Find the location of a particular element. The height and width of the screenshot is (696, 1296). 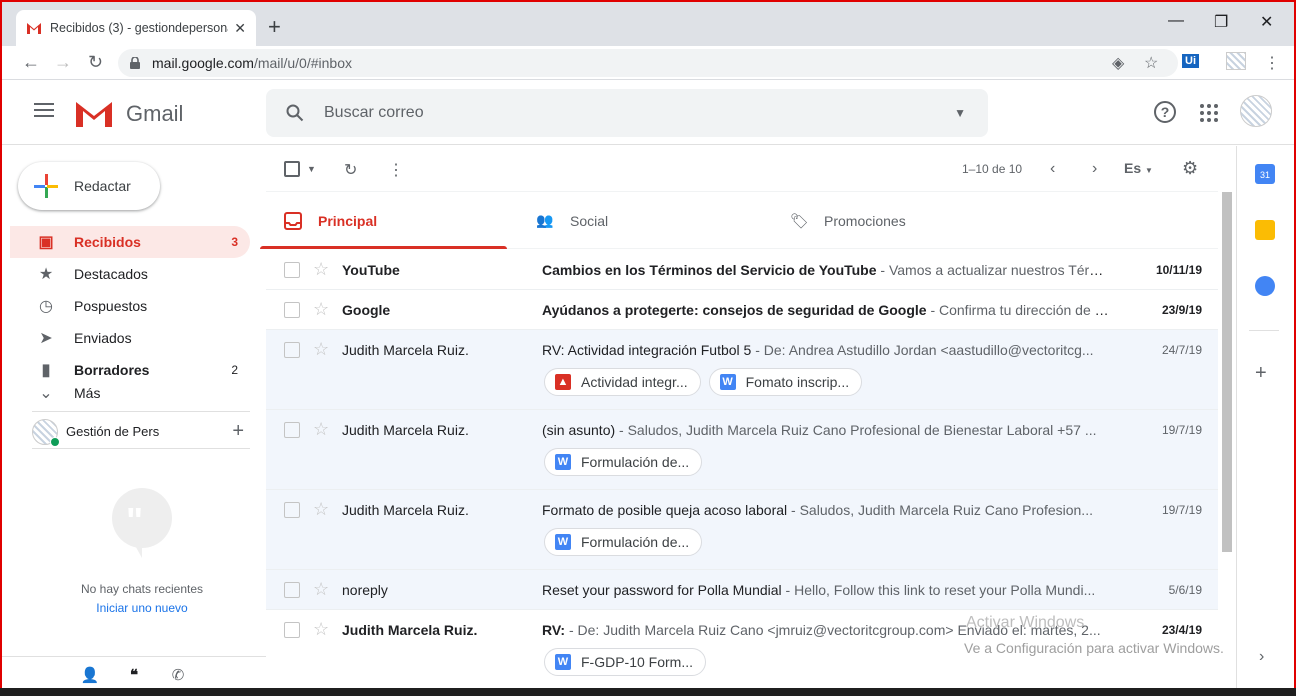

input-language-button: Es ▼ is located at coordinates (1138, 168).